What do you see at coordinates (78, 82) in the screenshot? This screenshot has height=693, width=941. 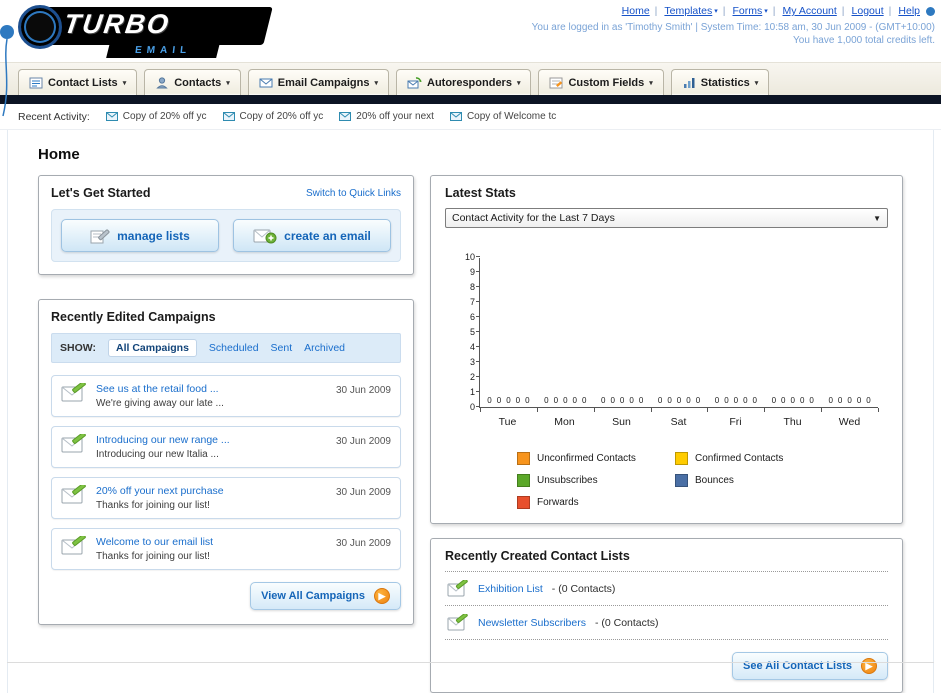 I see `tab-contact-lists: Contact Lists ▾` at bounding box center [78, 82].